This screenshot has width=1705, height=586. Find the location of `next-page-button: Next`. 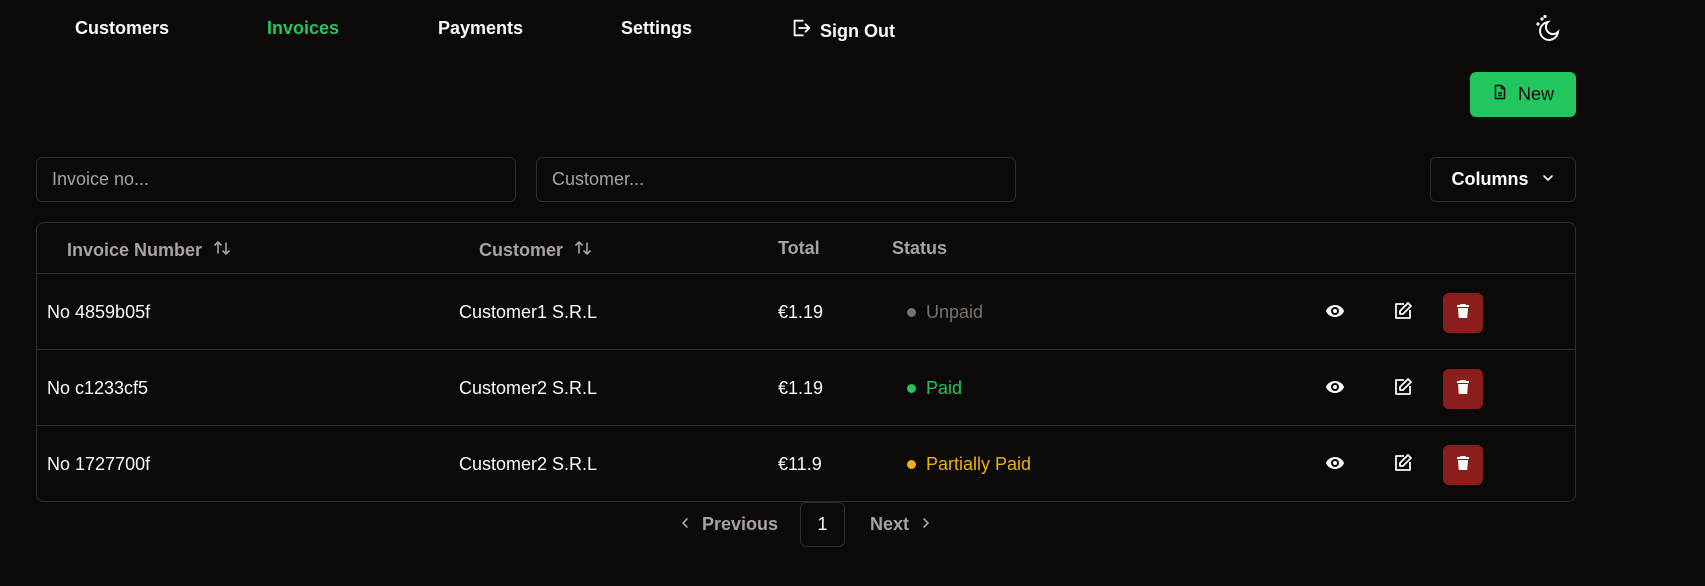

next-page-button: Next is located at coordinates (901, 524).